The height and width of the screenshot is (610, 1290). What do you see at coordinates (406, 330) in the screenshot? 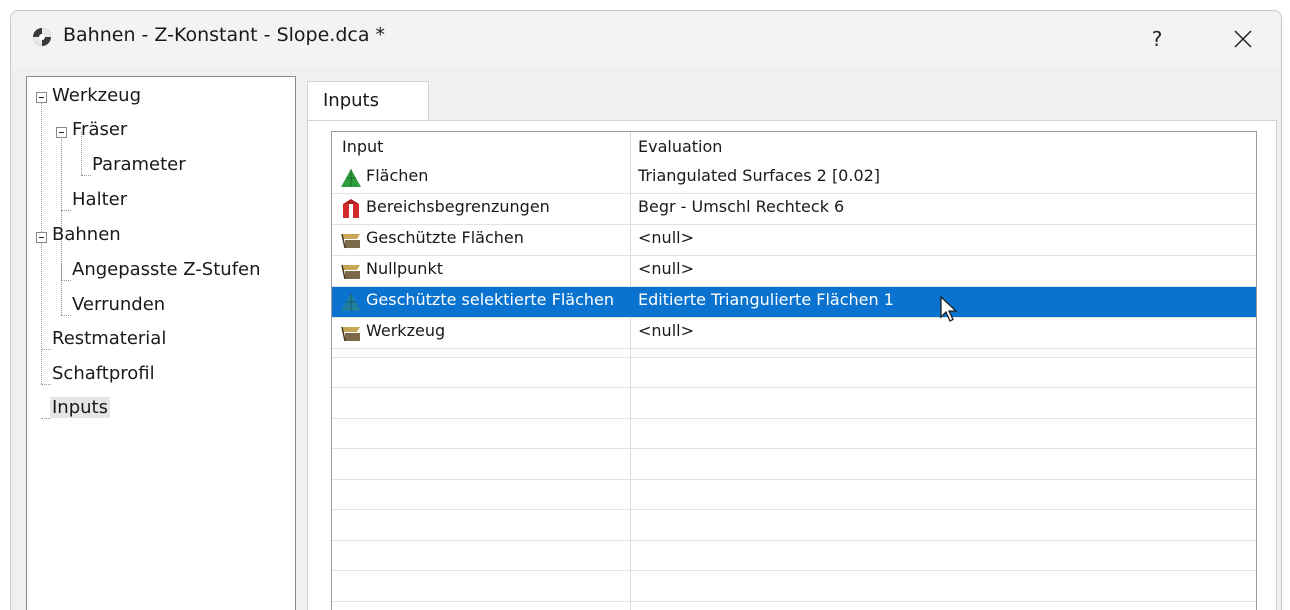
I see `input-cell: Werkzeug` at bounding box center [406, 330].